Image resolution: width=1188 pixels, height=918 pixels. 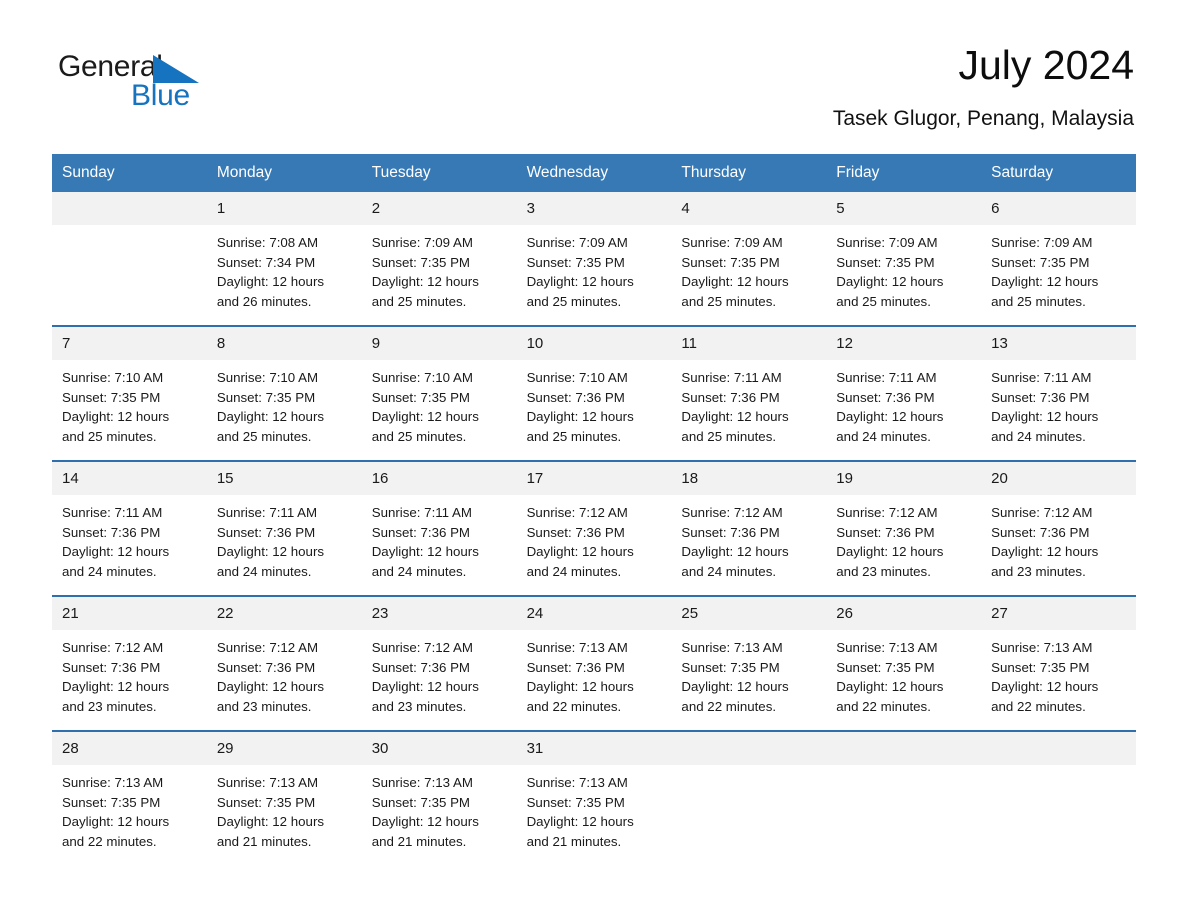 What do you see at coordinates (160, 95) in the screenshot?
I see `brand-name-blue: Blue` at bounding box center [160, 95].